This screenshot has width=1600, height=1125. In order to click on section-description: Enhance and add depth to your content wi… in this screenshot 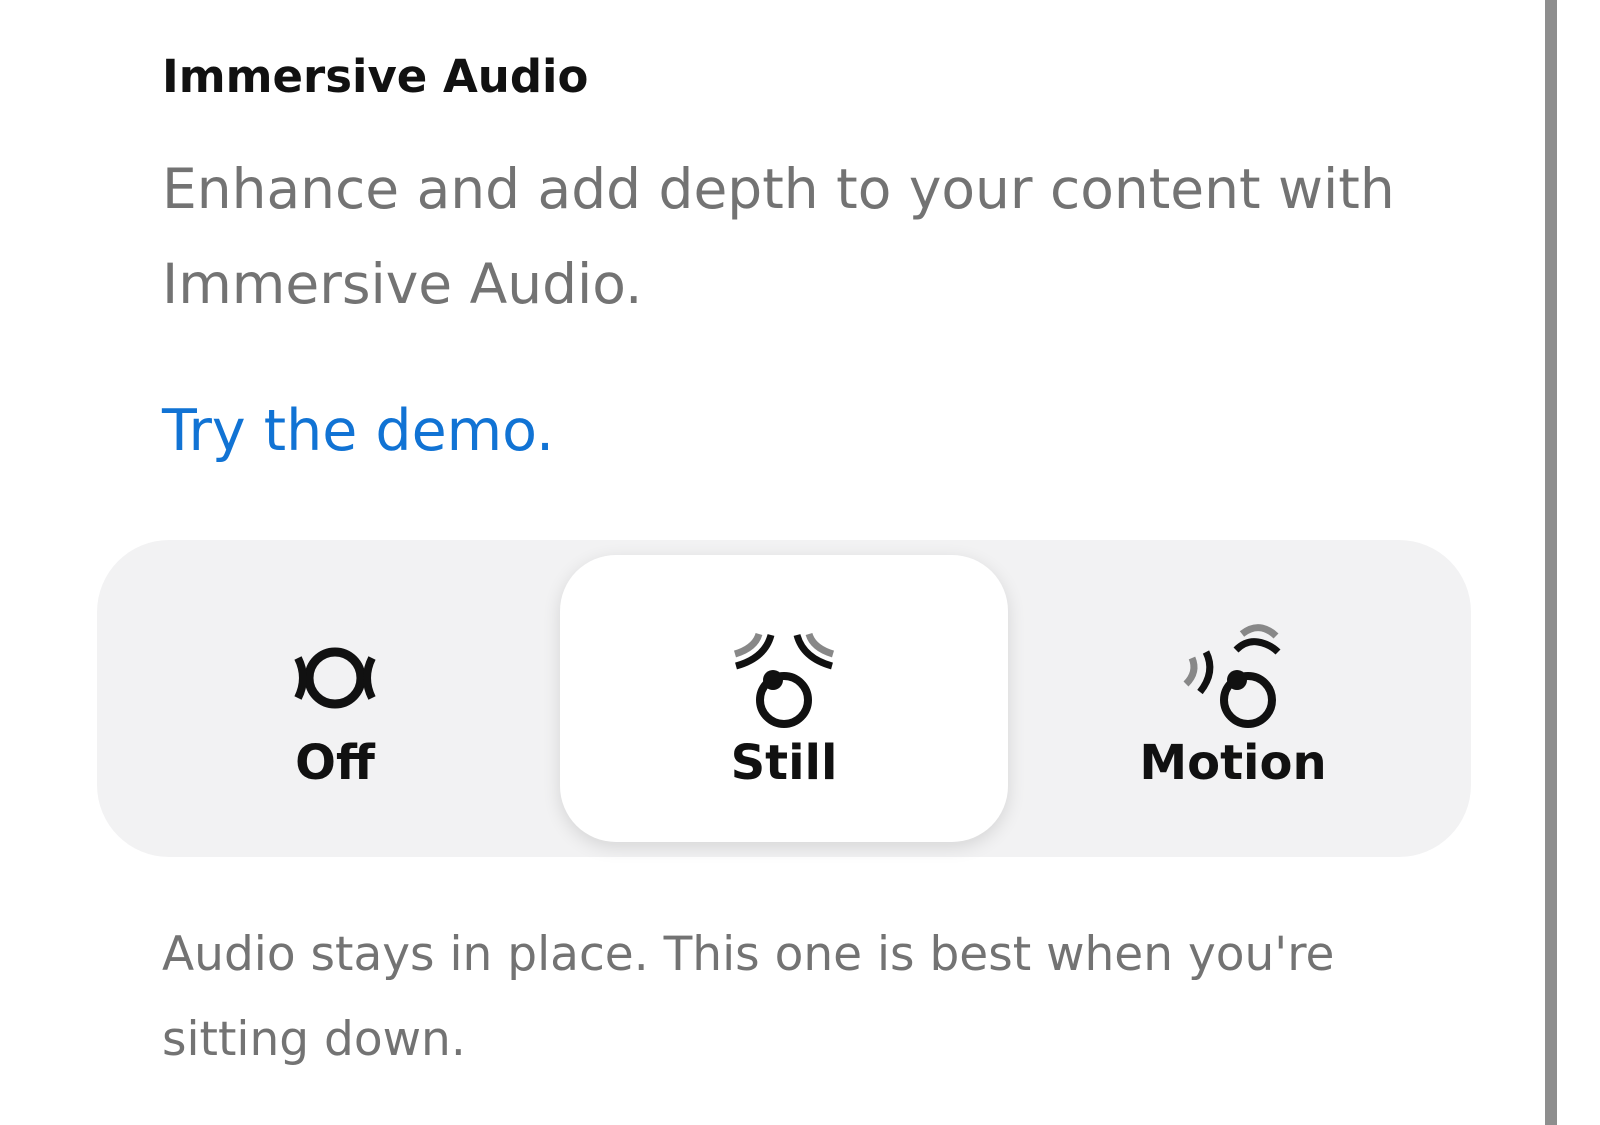, I will do `click(778, 236)`.